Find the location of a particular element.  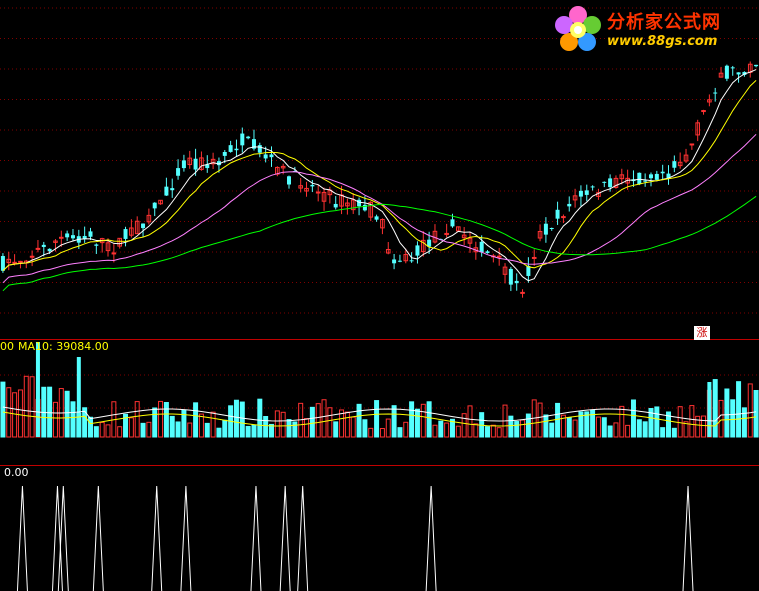

flower-logo-icon is located at coordinates (578, 28).